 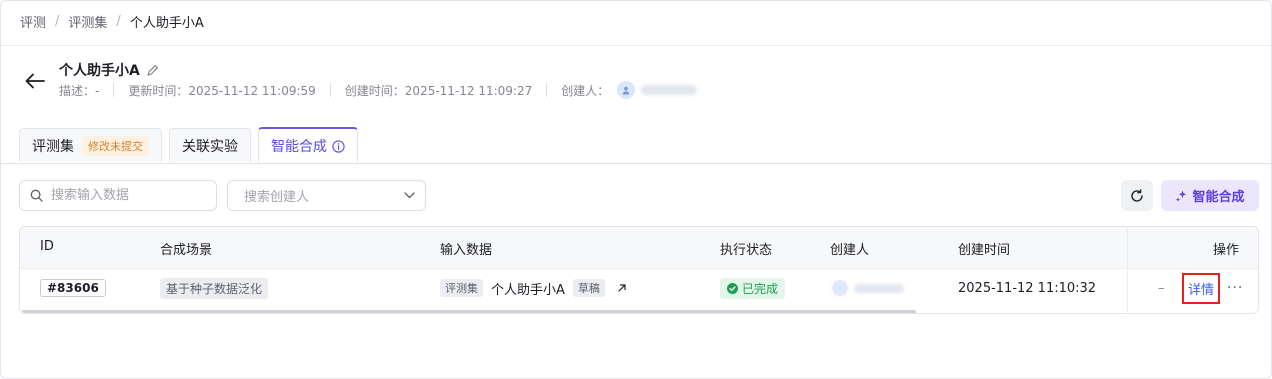 I want to click on tab-eval-set: 评测集 修改未提交, so click(x=90, y=145).